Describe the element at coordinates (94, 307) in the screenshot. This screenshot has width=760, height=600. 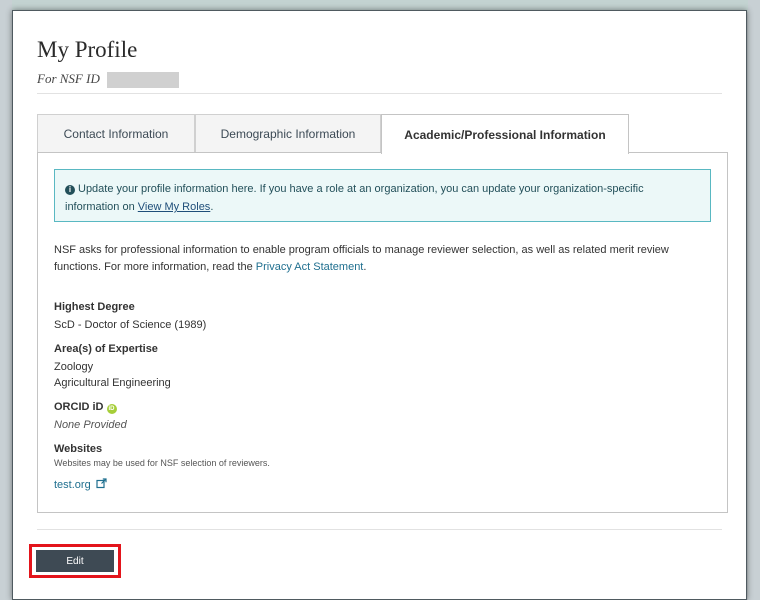
I see `highest-degree-label: Highest Degree` at that location.